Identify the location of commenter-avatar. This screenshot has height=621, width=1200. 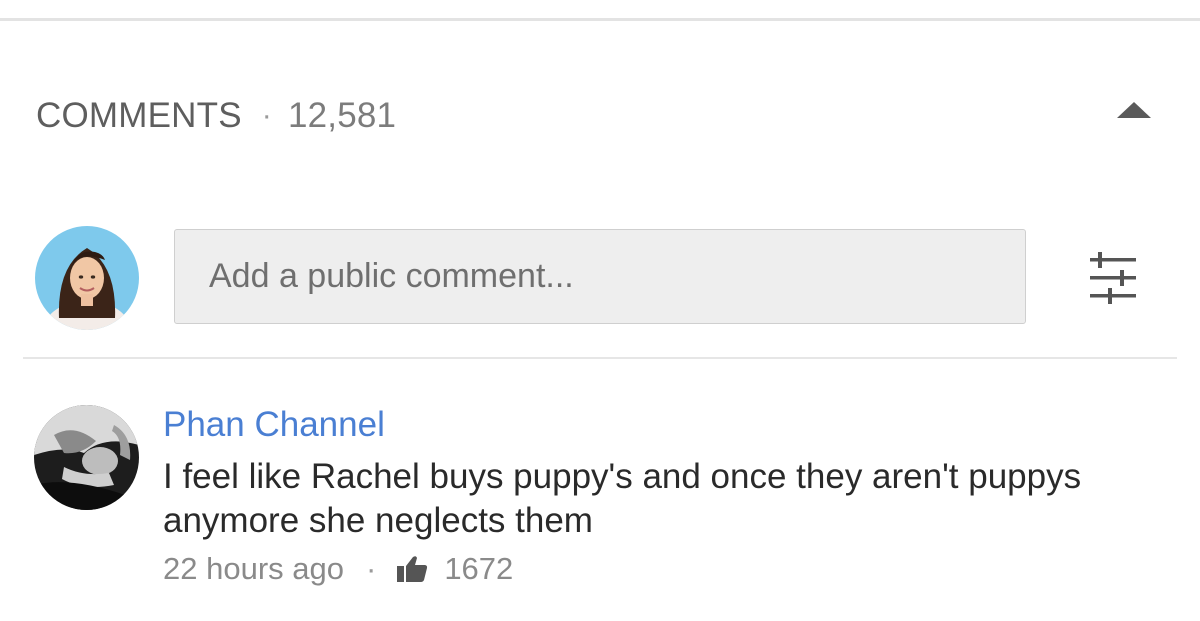
(86, 457).